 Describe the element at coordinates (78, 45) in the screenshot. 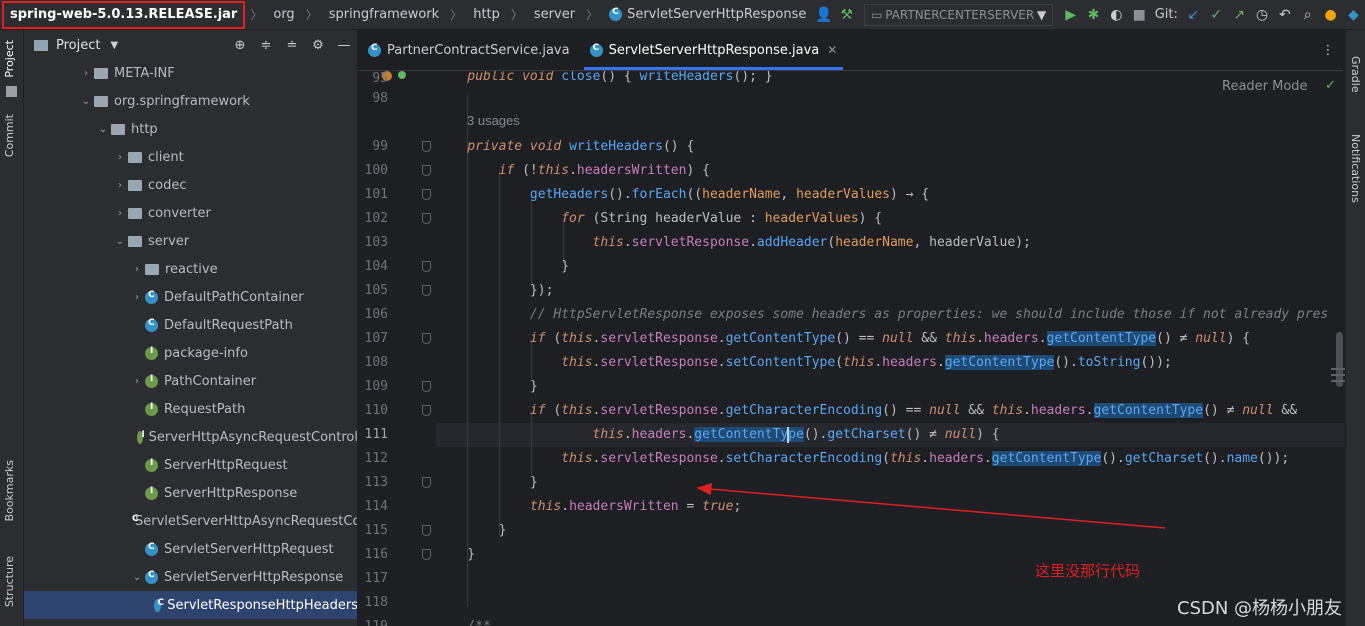

I see `project-panel-title: Project` at that location.